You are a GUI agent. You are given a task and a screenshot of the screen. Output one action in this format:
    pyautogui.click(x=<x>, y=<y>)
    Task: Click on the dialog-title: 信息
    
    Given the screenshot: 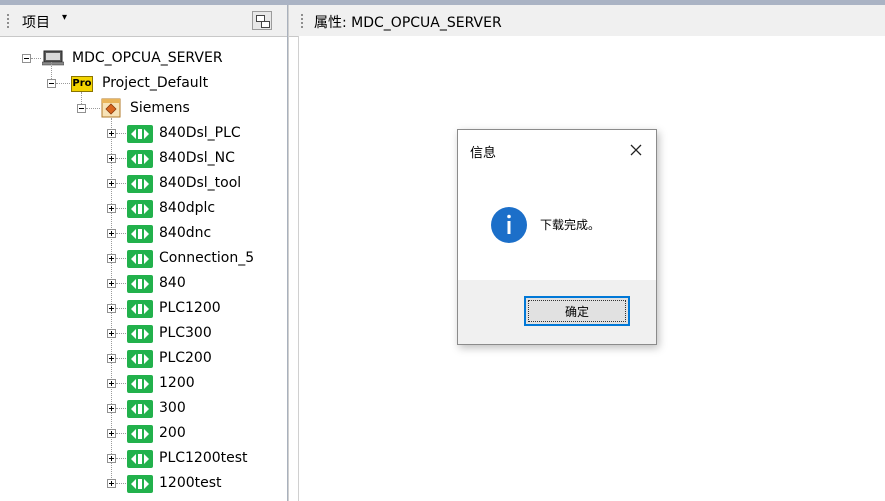 What is the action you would take?
    pyautogui.click(x=483, y=153)
    